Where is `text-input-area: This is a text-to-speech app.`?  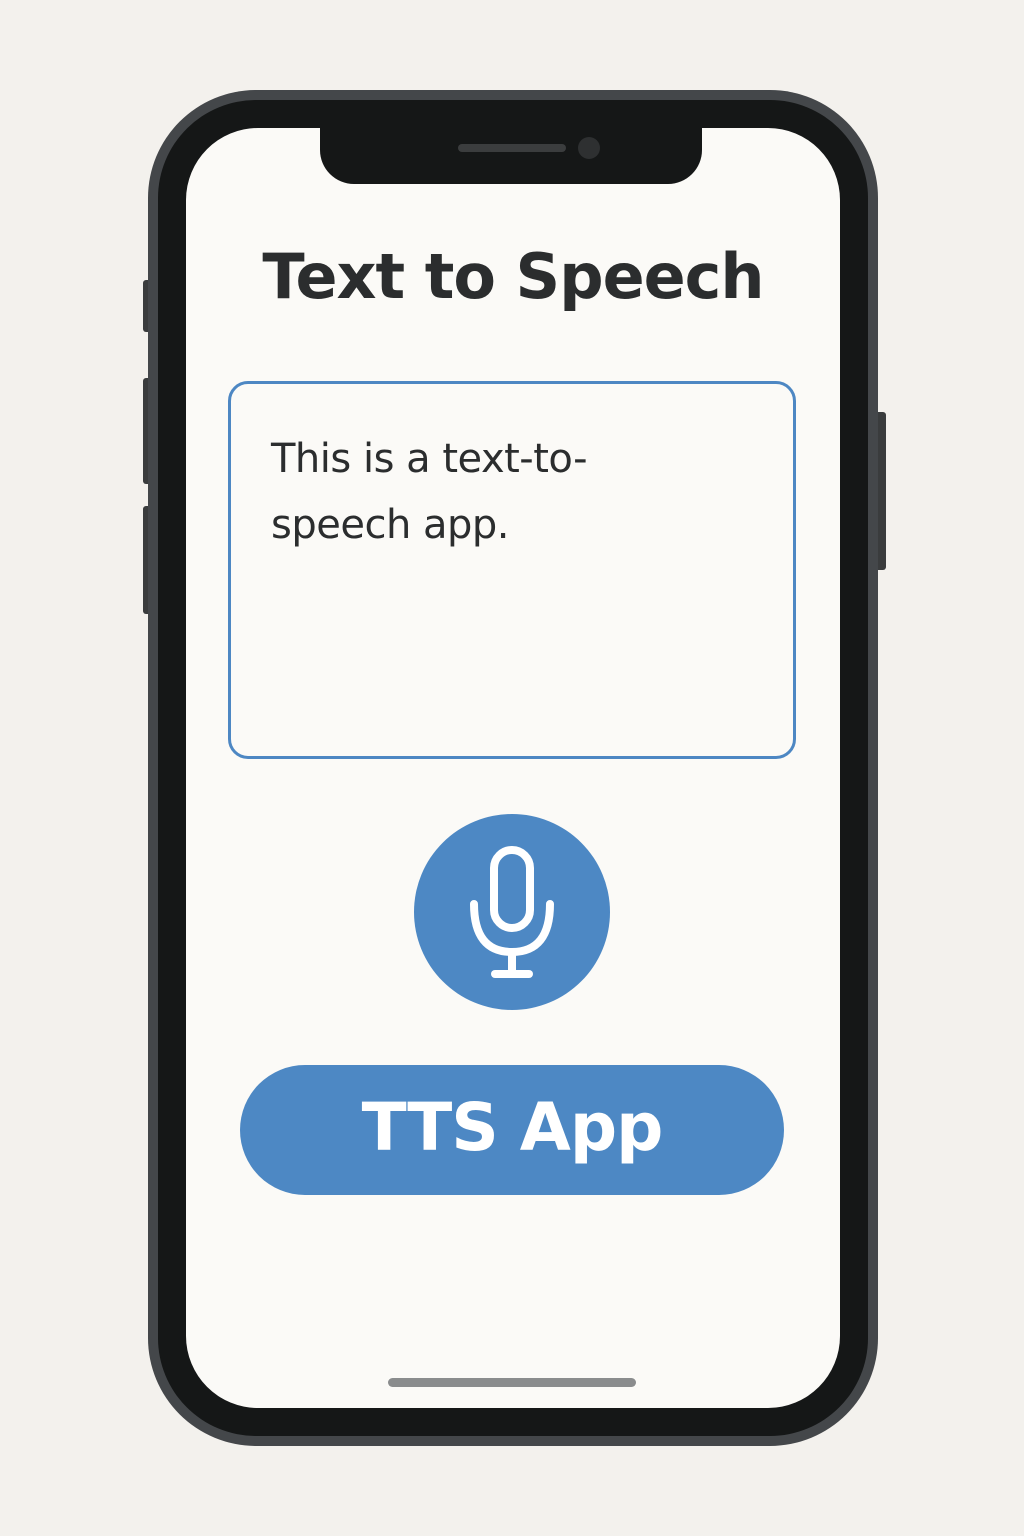 text-input-area: This is a text-to-speech app. is located at coordinates (512, 570).